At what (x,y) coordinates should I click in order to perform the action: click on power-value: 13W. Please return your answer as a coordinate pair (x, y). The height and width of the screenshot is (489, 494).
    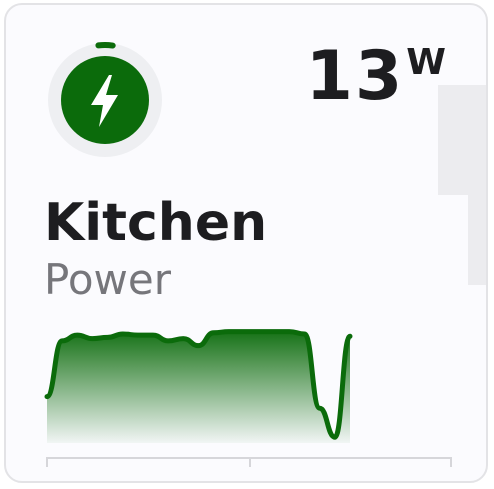
    Looking at the image, I should click on (376, 77).